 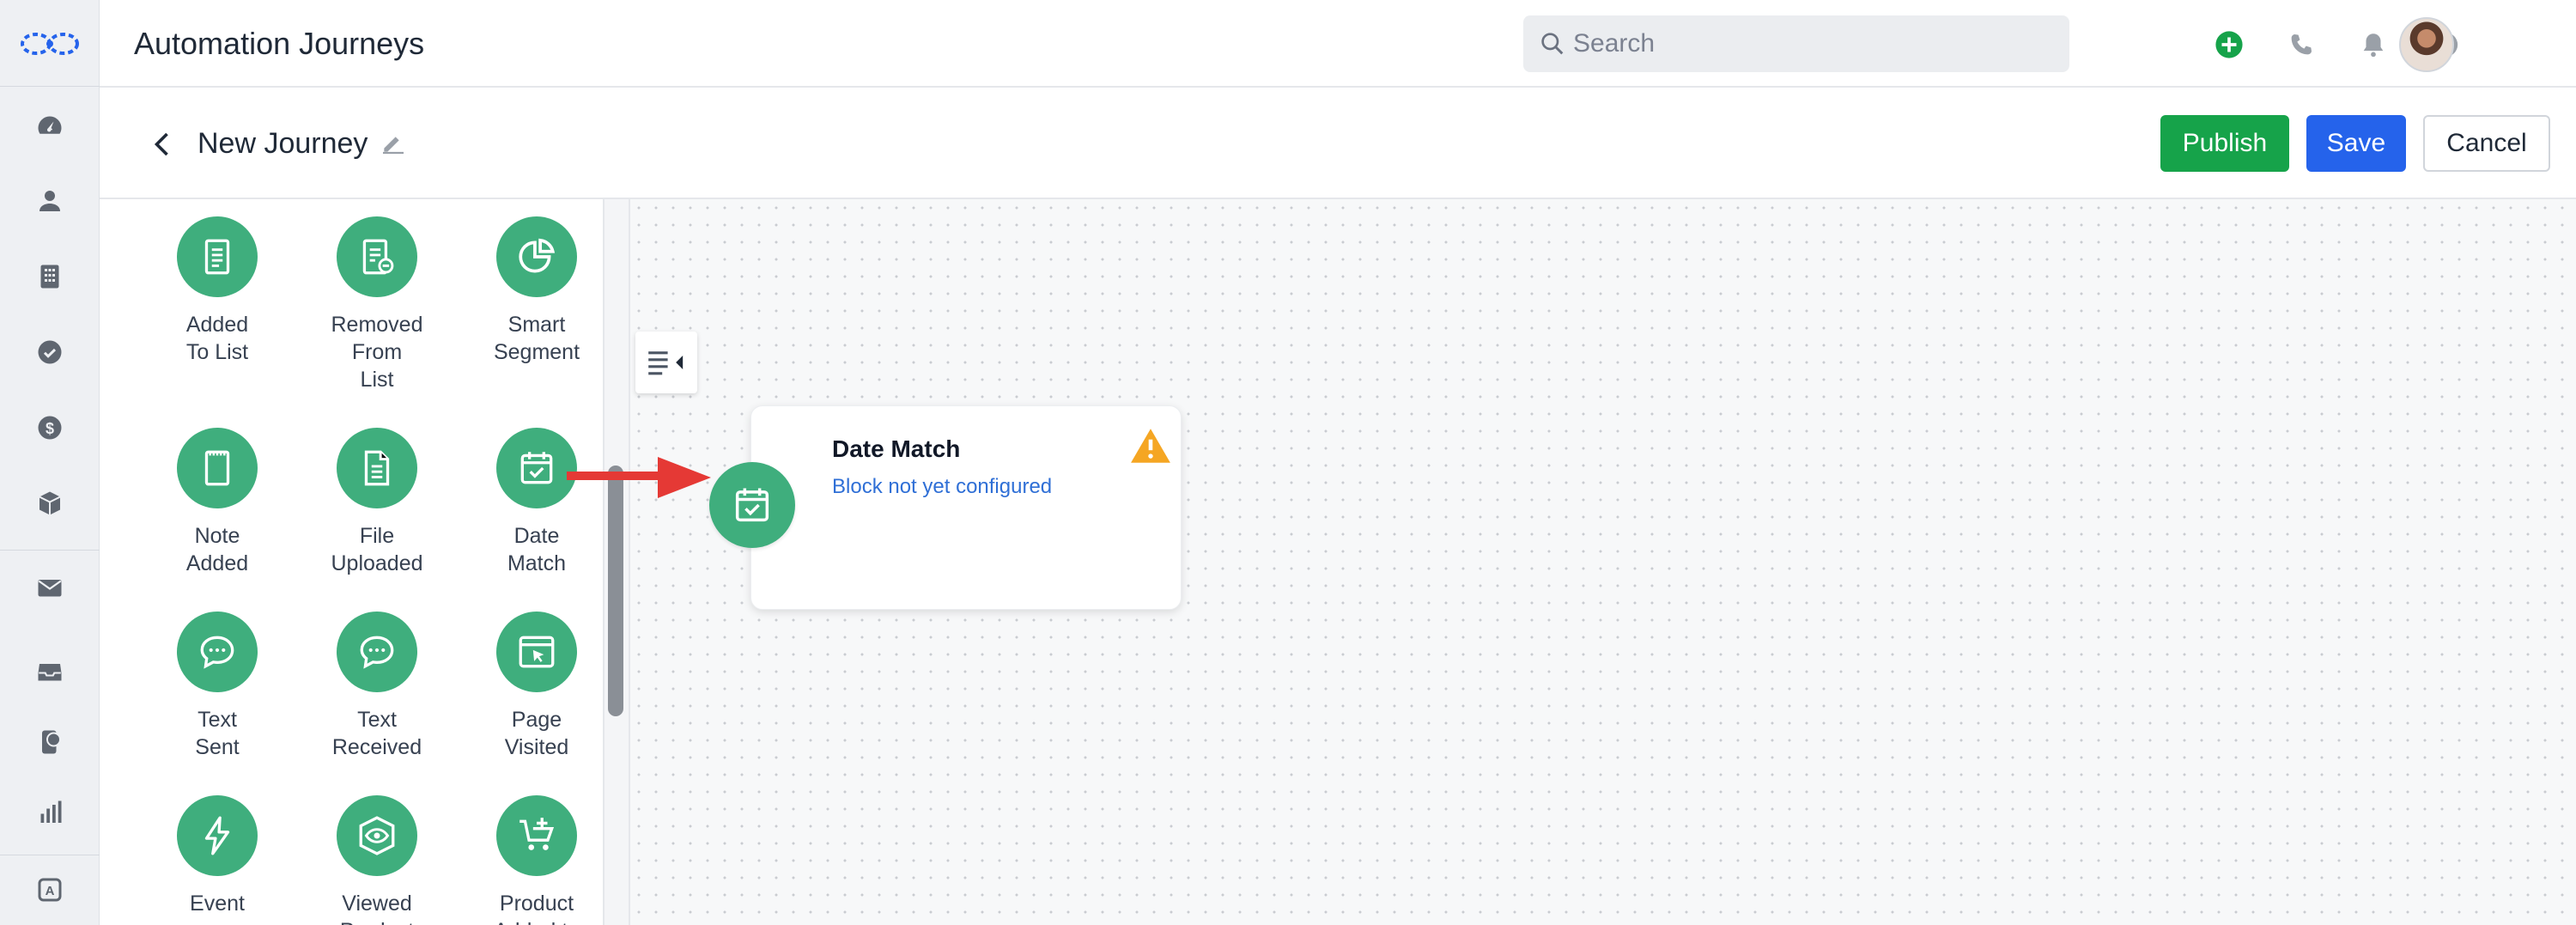 What do you see at coordinates (1338, 44) in the screenshot?
I see `top-bar: Automation Journeys ?` at bounding box center [1338, 44].